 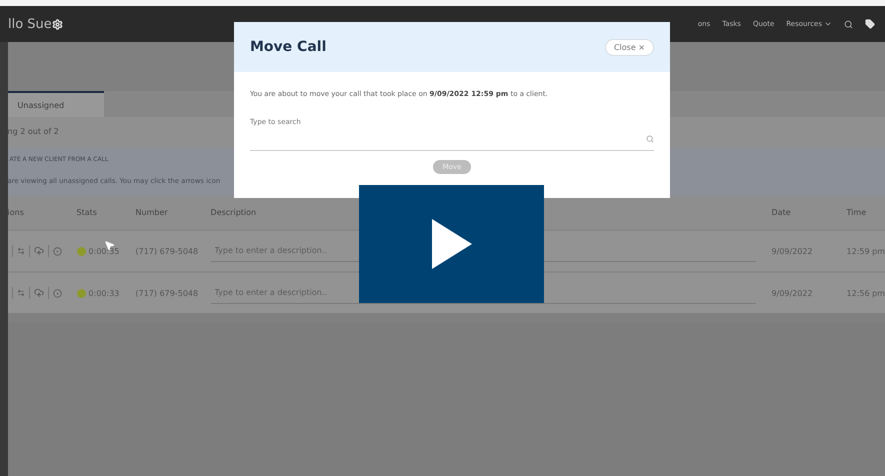 What do you see at coordinates (288, 47) in the screenshot?
I see `dialog-title: Move Call` at bounding box center [288, 47].